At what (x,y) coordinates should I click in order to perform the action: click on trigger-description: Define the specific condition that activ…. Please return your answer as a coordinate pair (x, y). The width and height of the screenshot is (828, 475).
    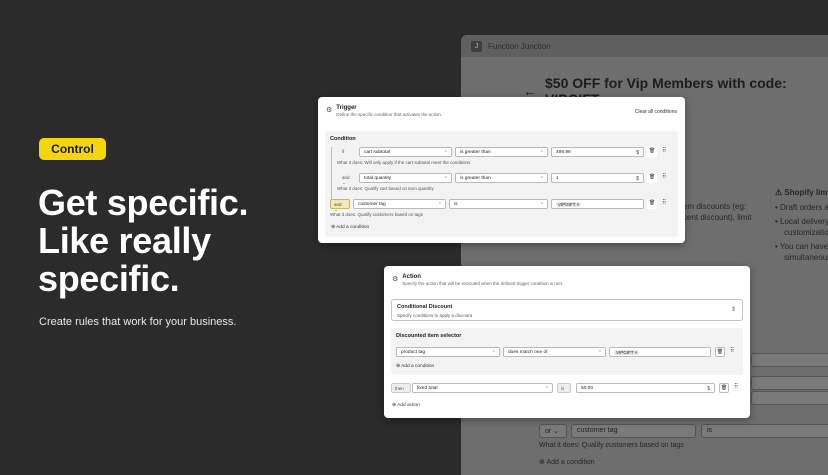
    Looking at the image, I should click on (389, 114).